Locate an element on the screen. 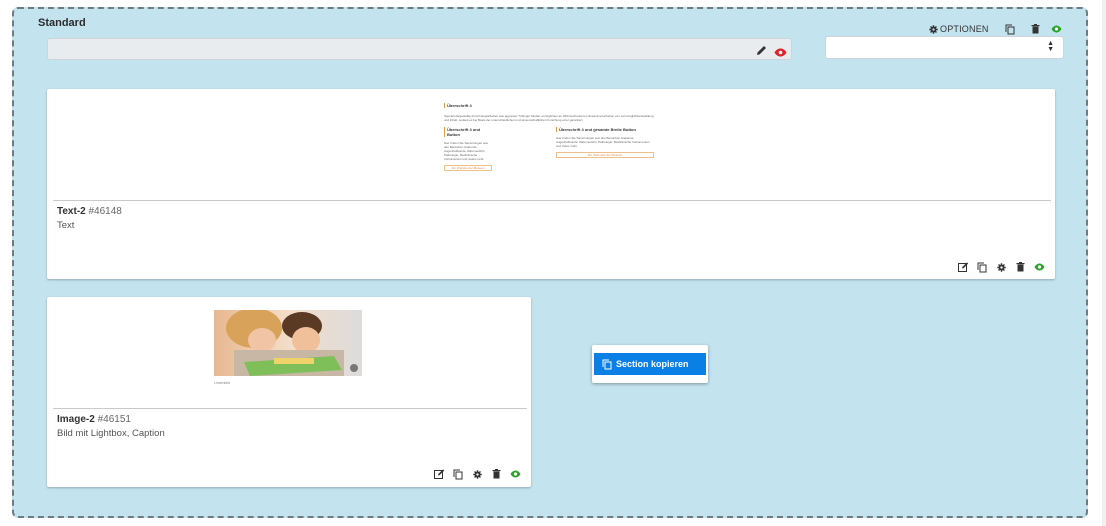 Image resolution: width=1106 pixels, height=526 pixels. context-menu-item-copy-section: Section kopieren is located at coordinates (650, 364).